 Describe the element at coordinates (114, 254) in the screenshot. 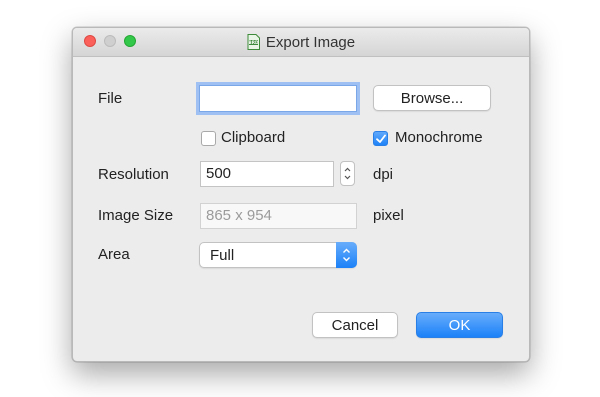

I see `area-label: Area` at that location.